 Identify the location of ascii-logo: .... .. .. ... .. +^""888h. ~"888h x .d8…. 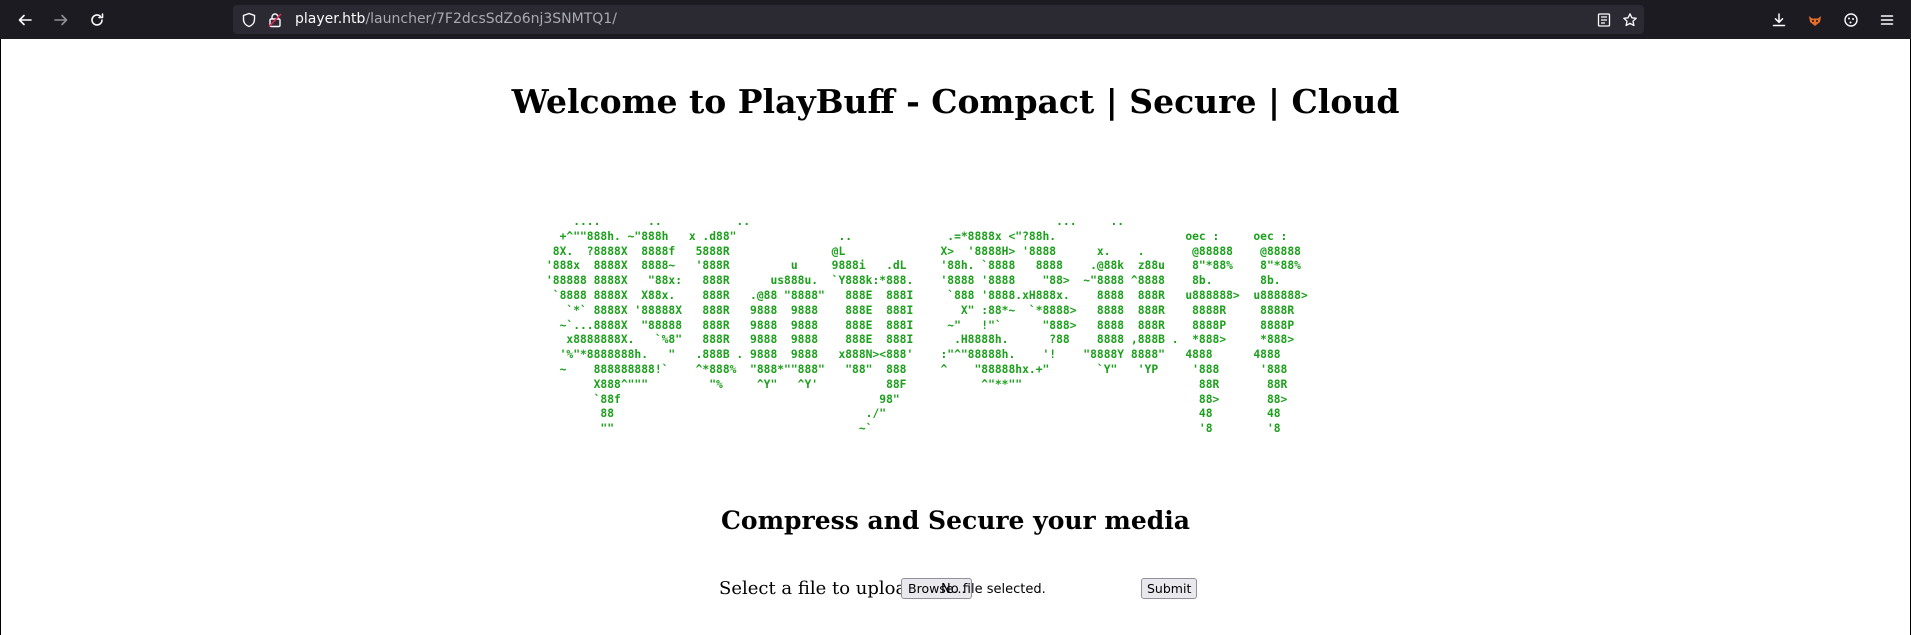
(927, 325).